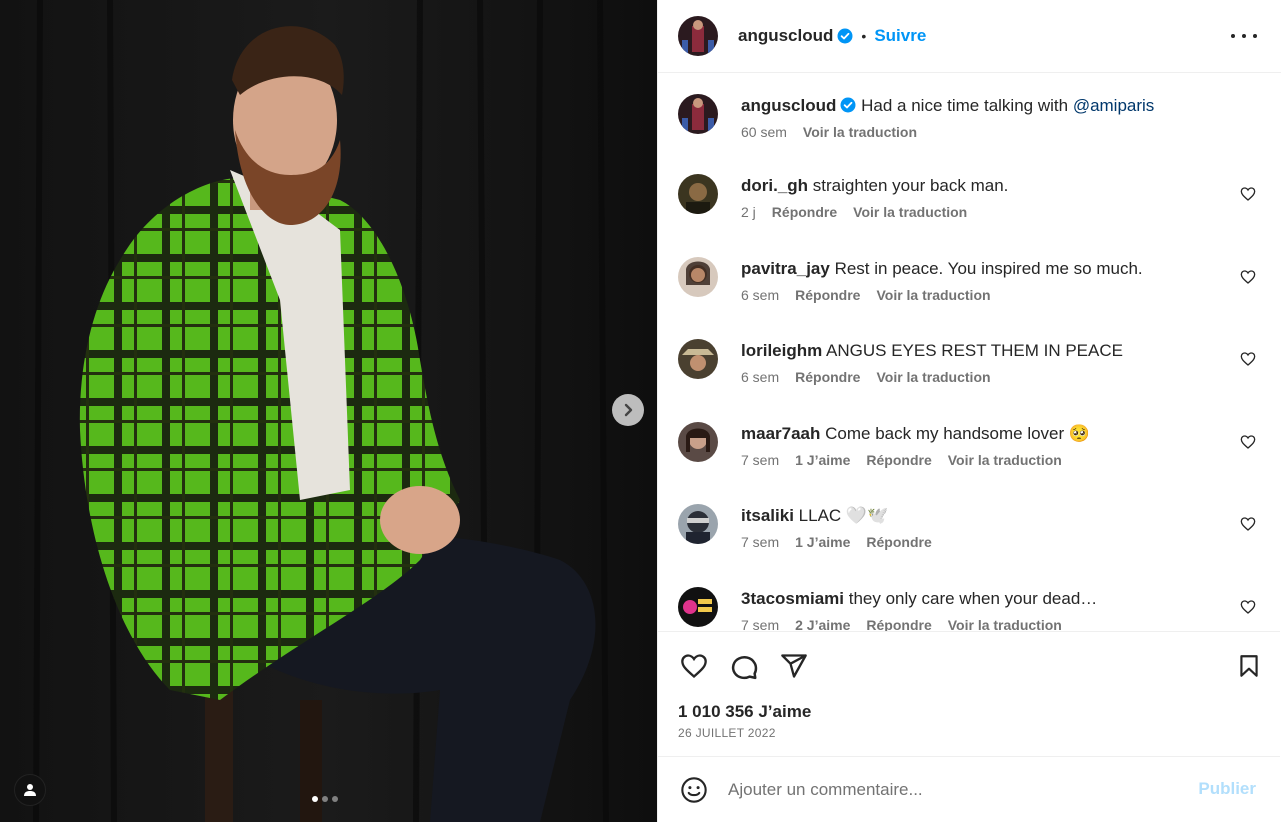  Describe the element at coordinates (1244, 36) in the screenshot. I see `more-options-icon` at that location.